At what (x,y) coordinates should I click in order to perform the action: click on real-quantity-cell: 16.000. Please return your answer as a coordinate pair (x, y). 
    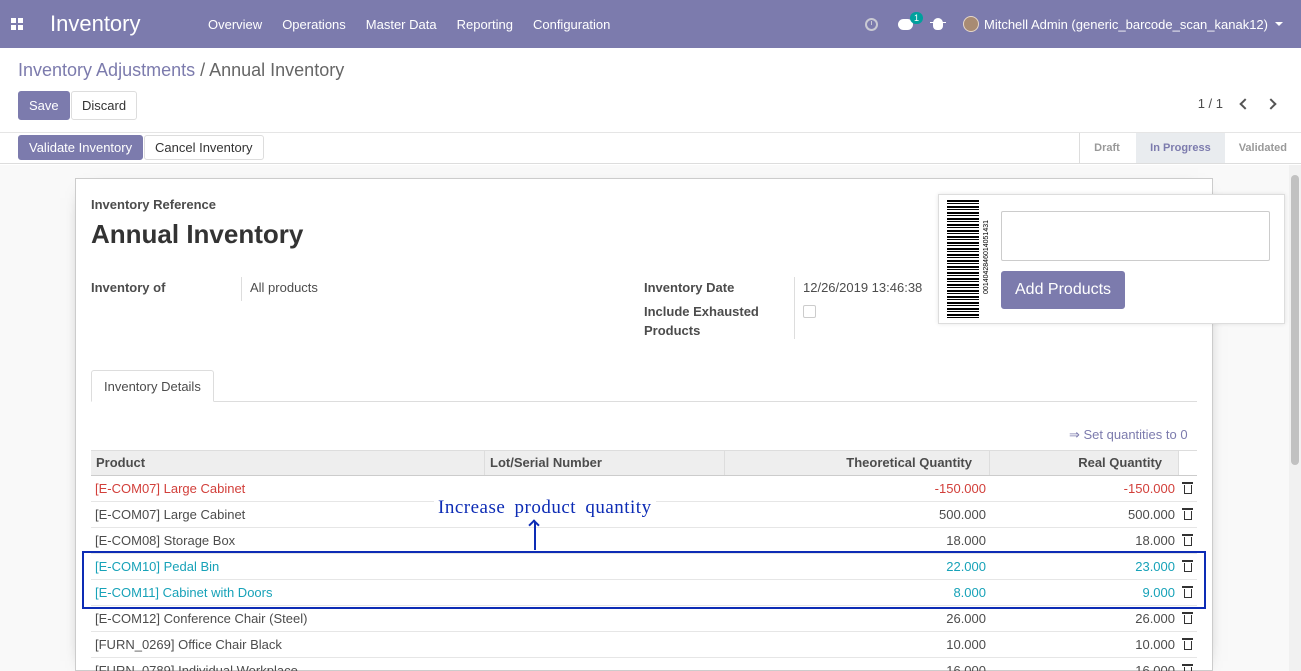
    Looking at the image, I should click on (1084, 664).